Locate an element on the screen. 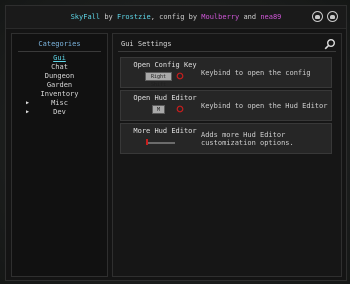 Image resolution: width=350 pixels, height=284 pixels. sidebar-item-label: Dungeon is located at coordinates (59, 76).